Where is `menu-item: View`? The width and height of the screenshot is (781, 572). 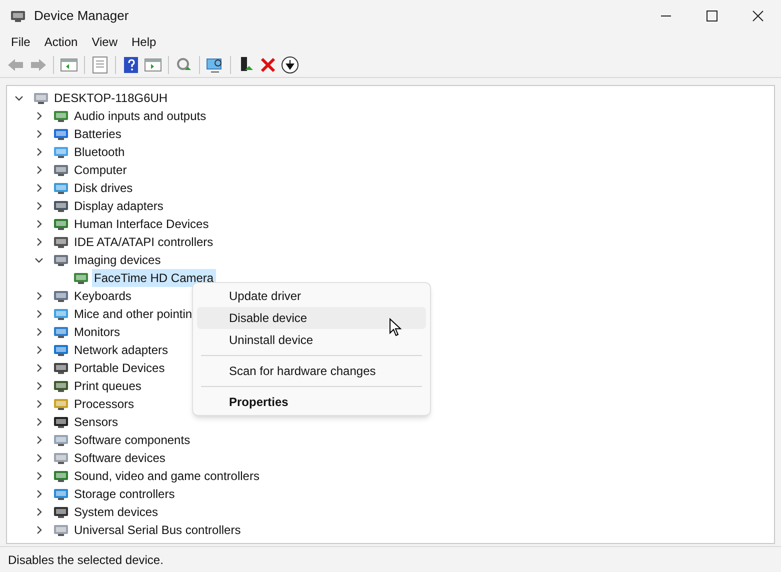
menu-item: View is located at coordinates (104, 42).